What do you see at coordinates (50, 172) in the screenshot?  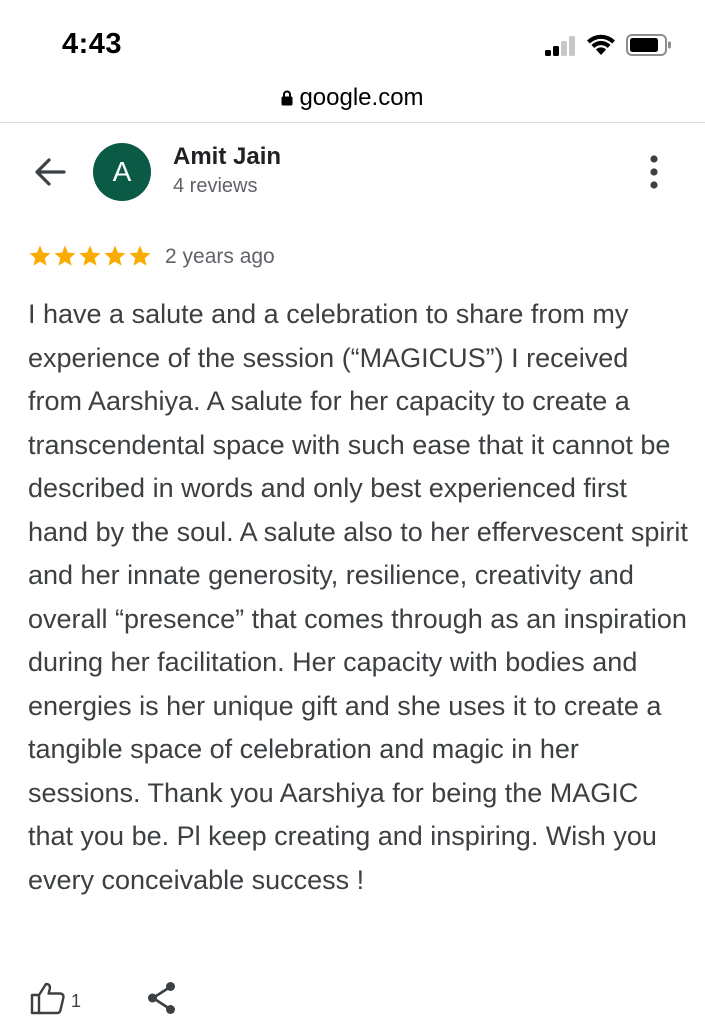 I see `back-arrow-icon` at bounding box center [50, 172].